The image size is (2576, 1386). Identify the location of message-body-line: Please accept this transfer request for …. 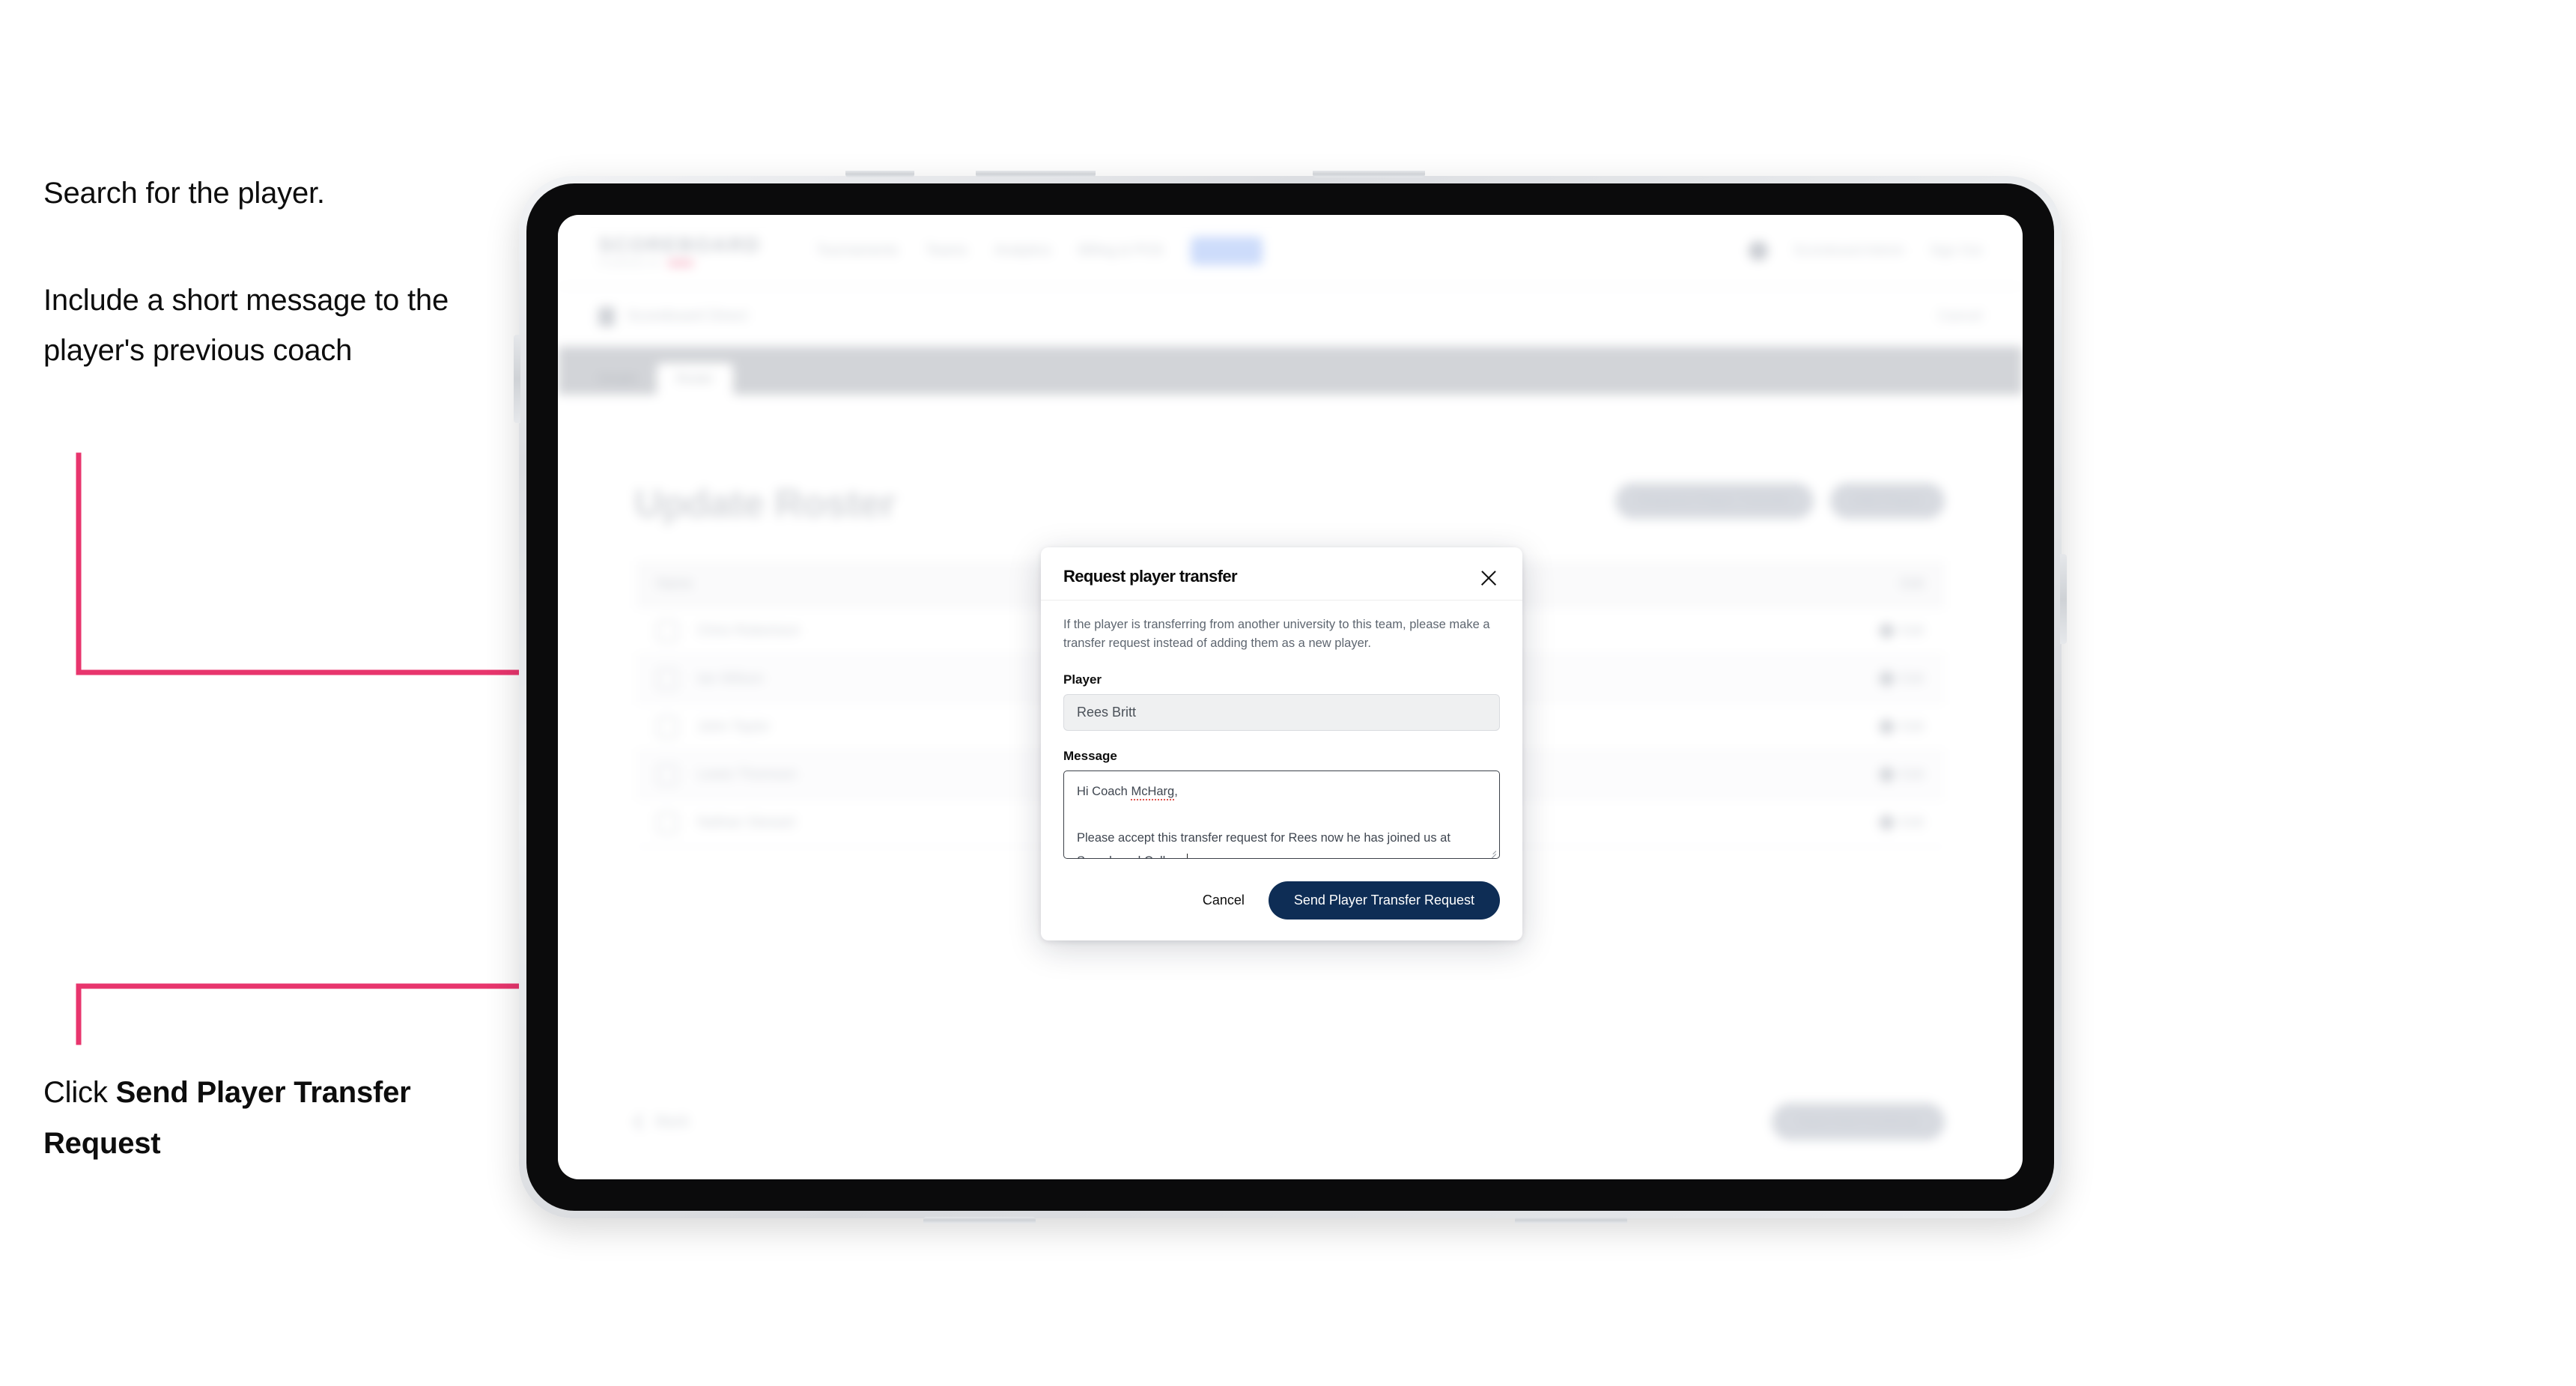
(1263, 844).